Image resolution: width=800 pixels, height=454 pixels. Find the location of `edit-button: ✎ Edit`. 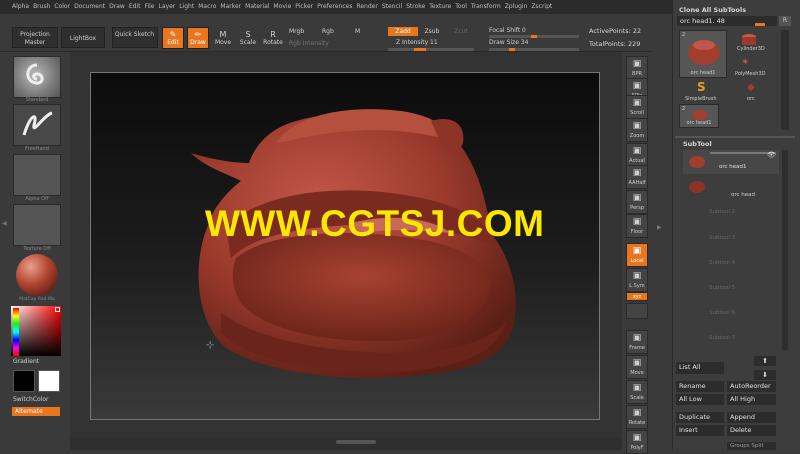

edit-button: ✎ Edit is located at coordinates (173, 38).